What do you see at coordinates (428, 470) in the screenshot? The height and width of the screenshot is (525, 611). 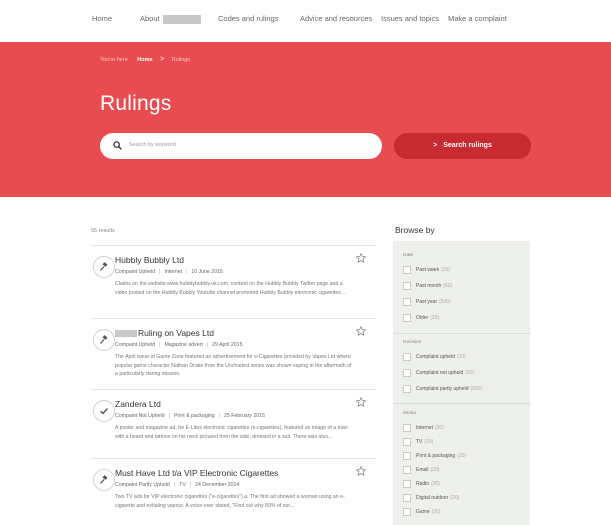 I see `filter-label: Email (20)` at bounding box center [428, 470].